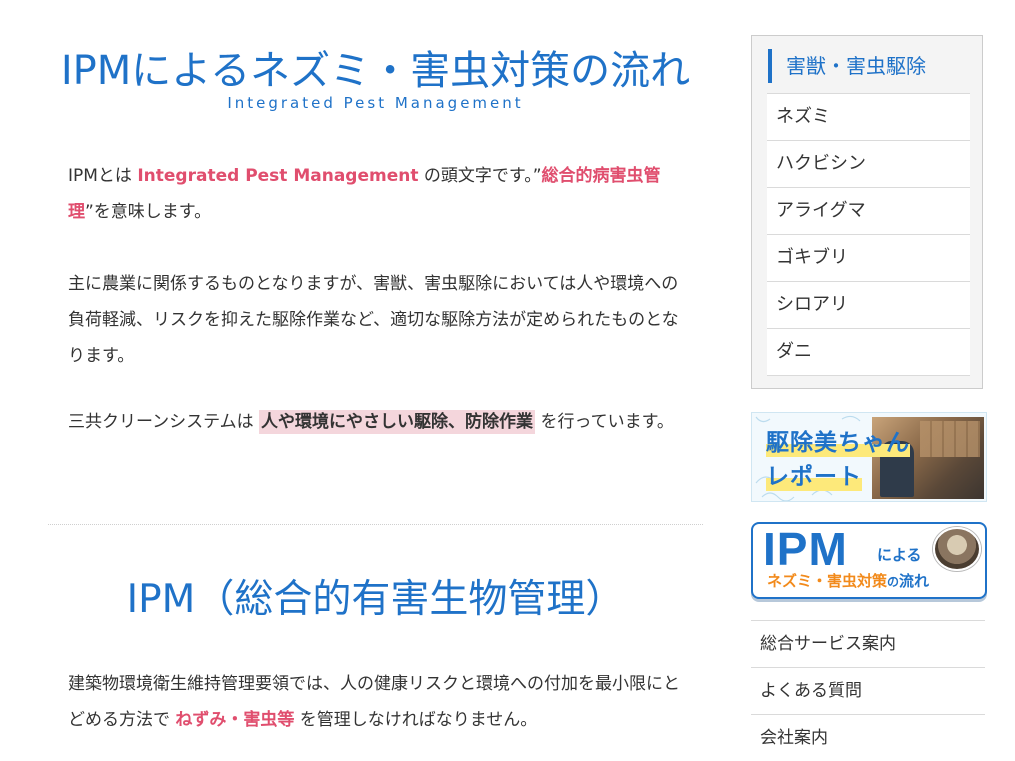 The height and width of the screenshot is (761, 1015). I want to click on report-banner-subtitle: レポート, so click(814, 474).